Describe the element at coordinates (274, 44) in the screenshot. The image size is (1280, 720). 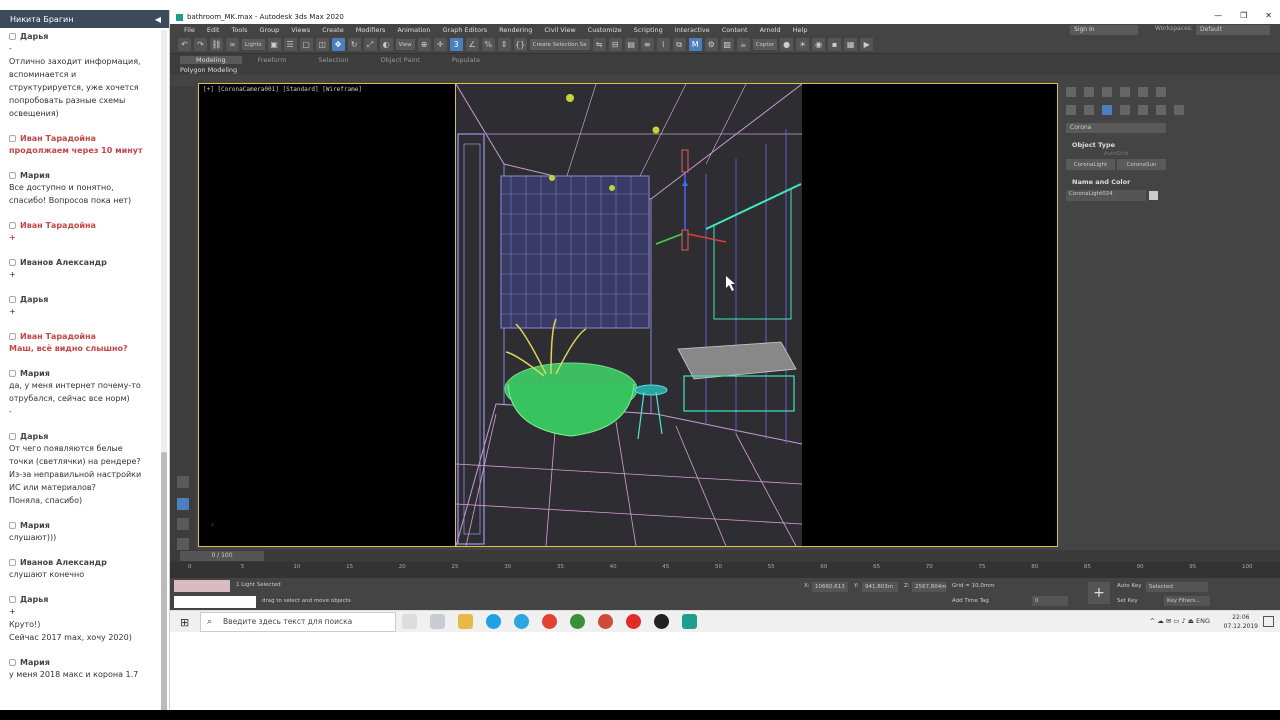
I see `select-object-icon: ▣` at that location.